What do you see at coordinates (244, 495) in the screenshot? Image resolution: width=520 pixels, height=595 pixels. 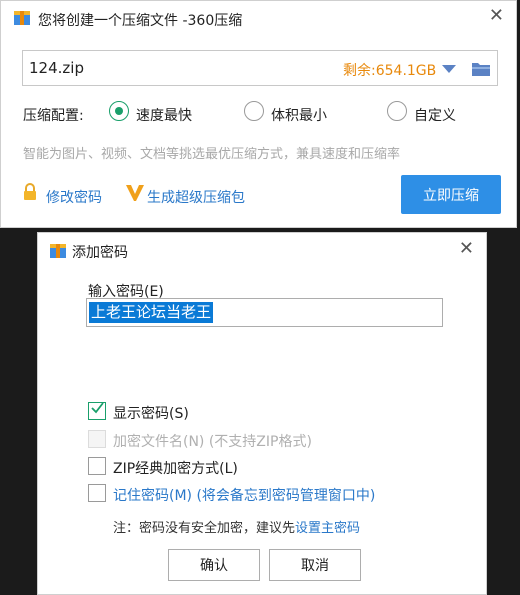 I see `remember-password-label: 记住密码(M) (将会备忘到密码管理窗口中)` at bounding box center [244, 495].